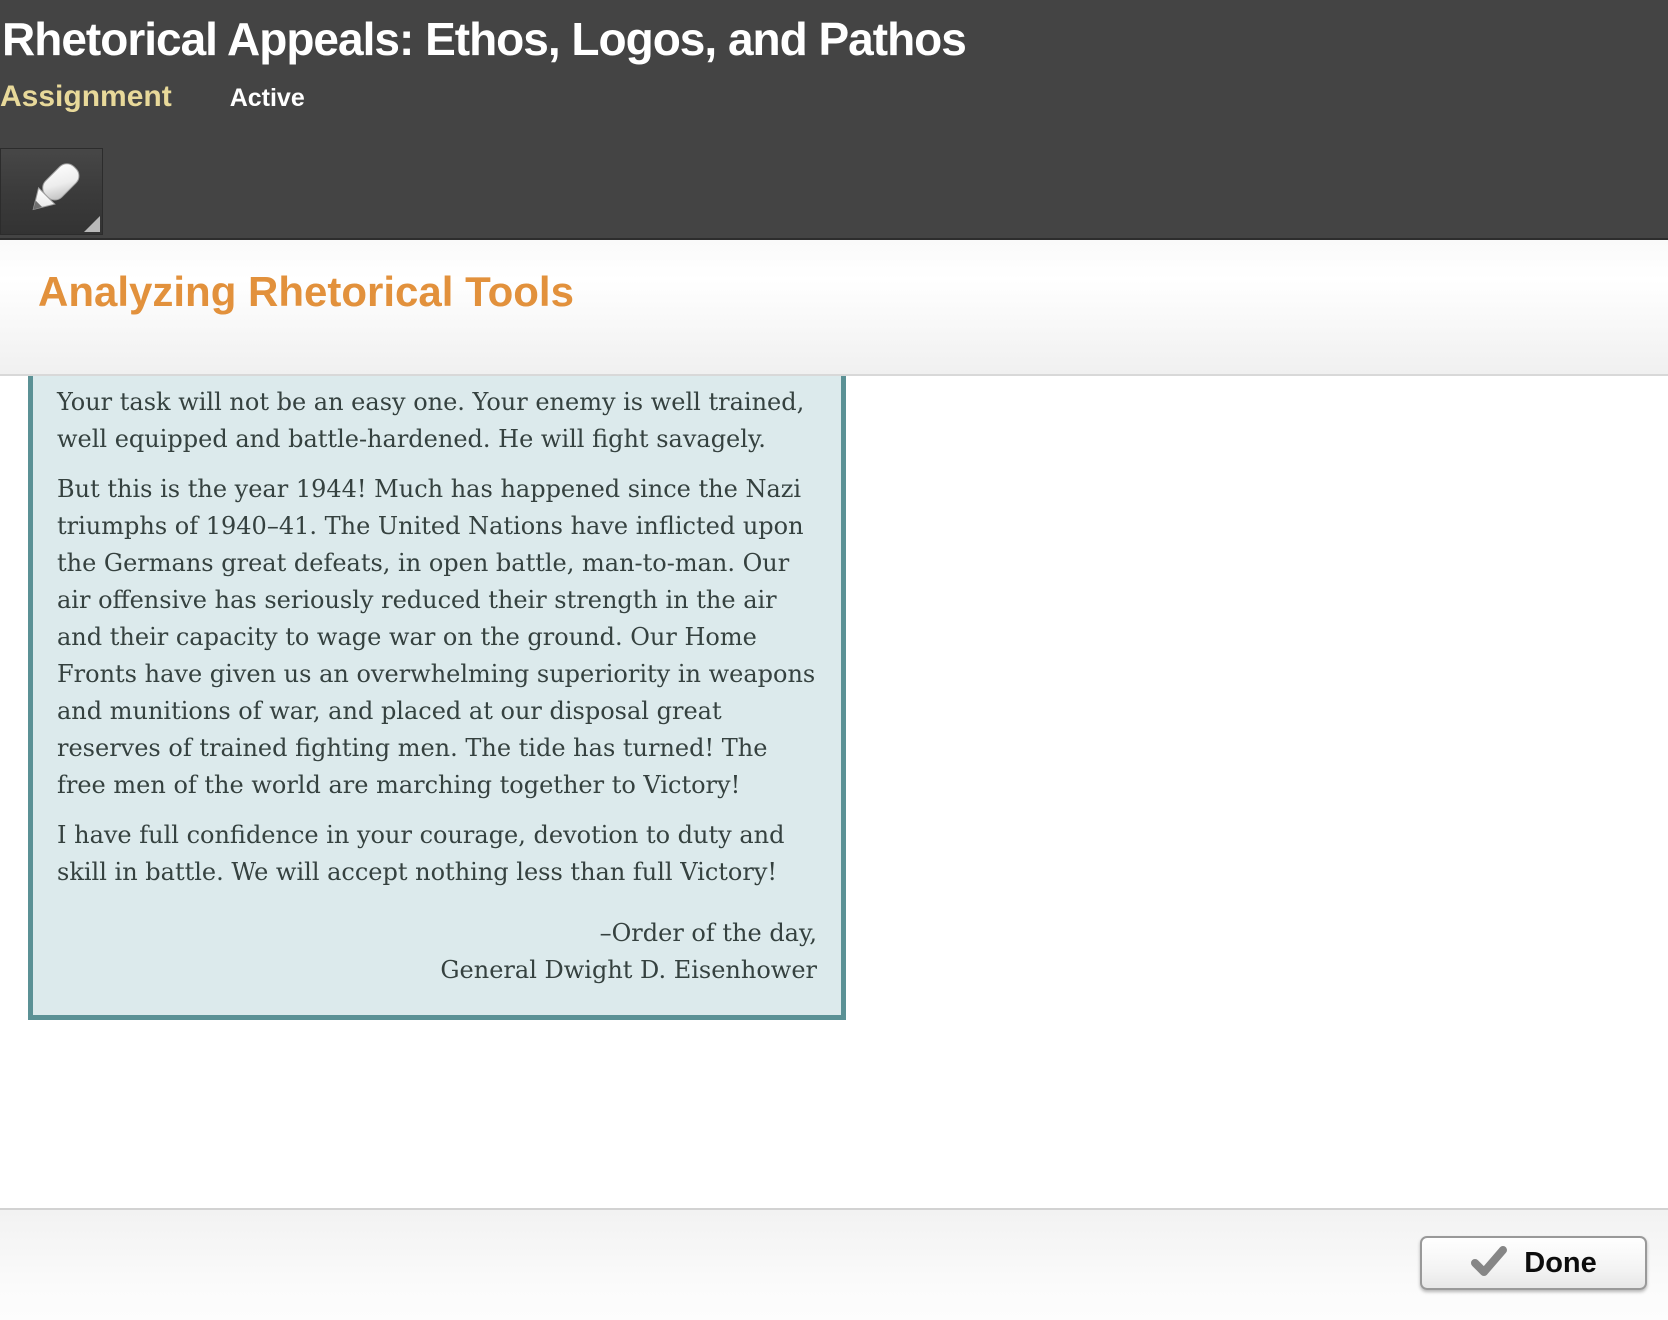 This screenshot has height=1320, width=1668. I want to click on done-button: Done, so click(1533, 1263).